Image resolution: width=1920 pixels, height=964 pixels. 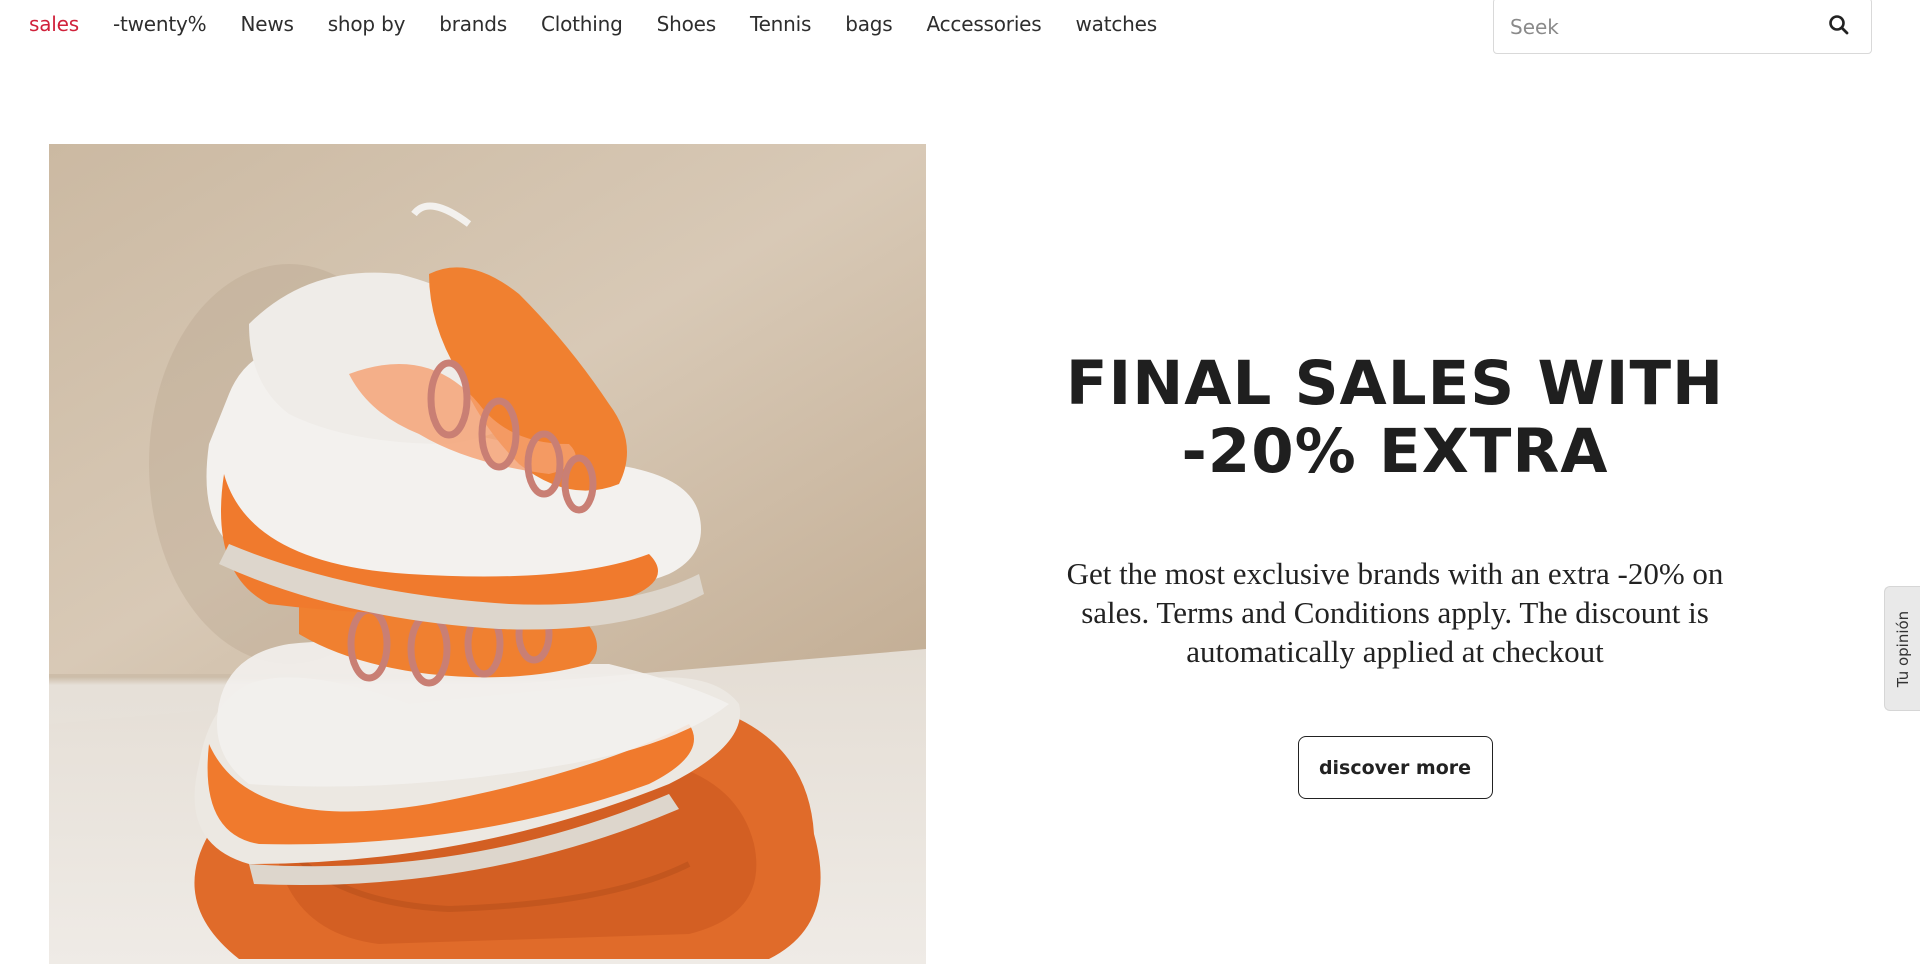 I want to click on feedback-label: Tu opinión, so click(x=1902, y=648).